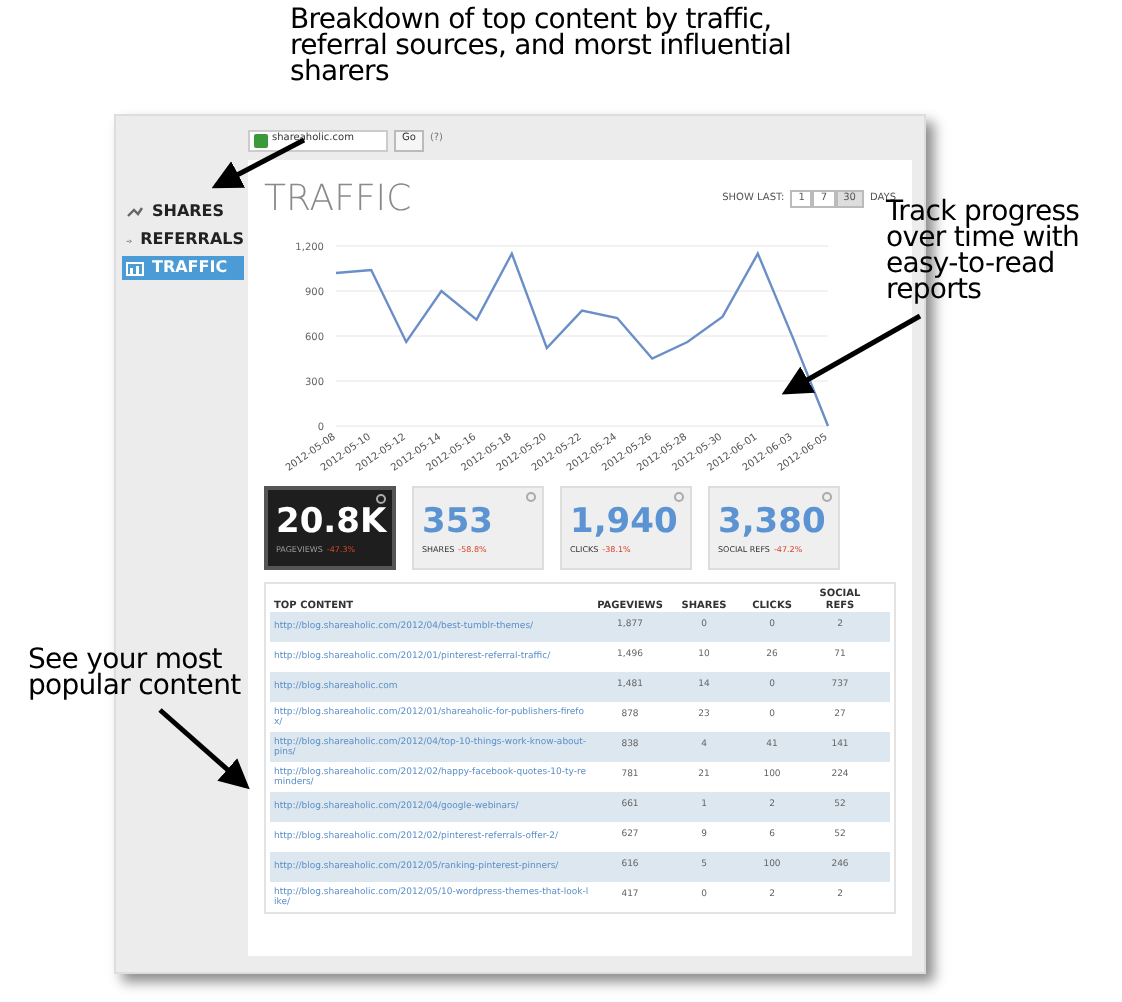  I want to click on chart-icon, so click(135, 268).